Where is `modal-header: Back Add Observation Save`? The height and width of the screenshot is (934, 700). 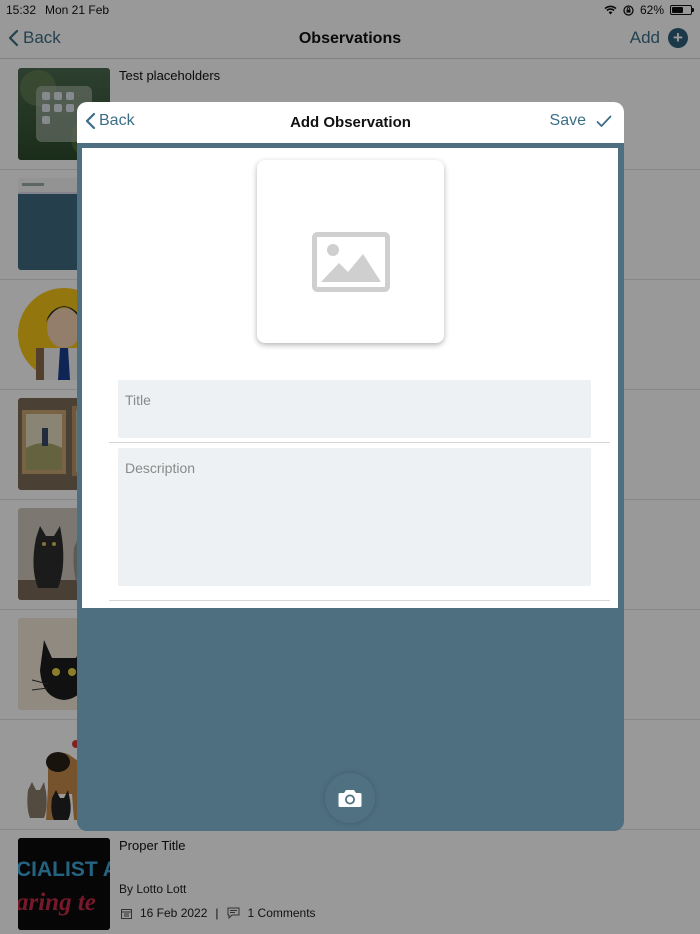
modal-header: Back Add Observation Save is located at coordinates (350, 122).